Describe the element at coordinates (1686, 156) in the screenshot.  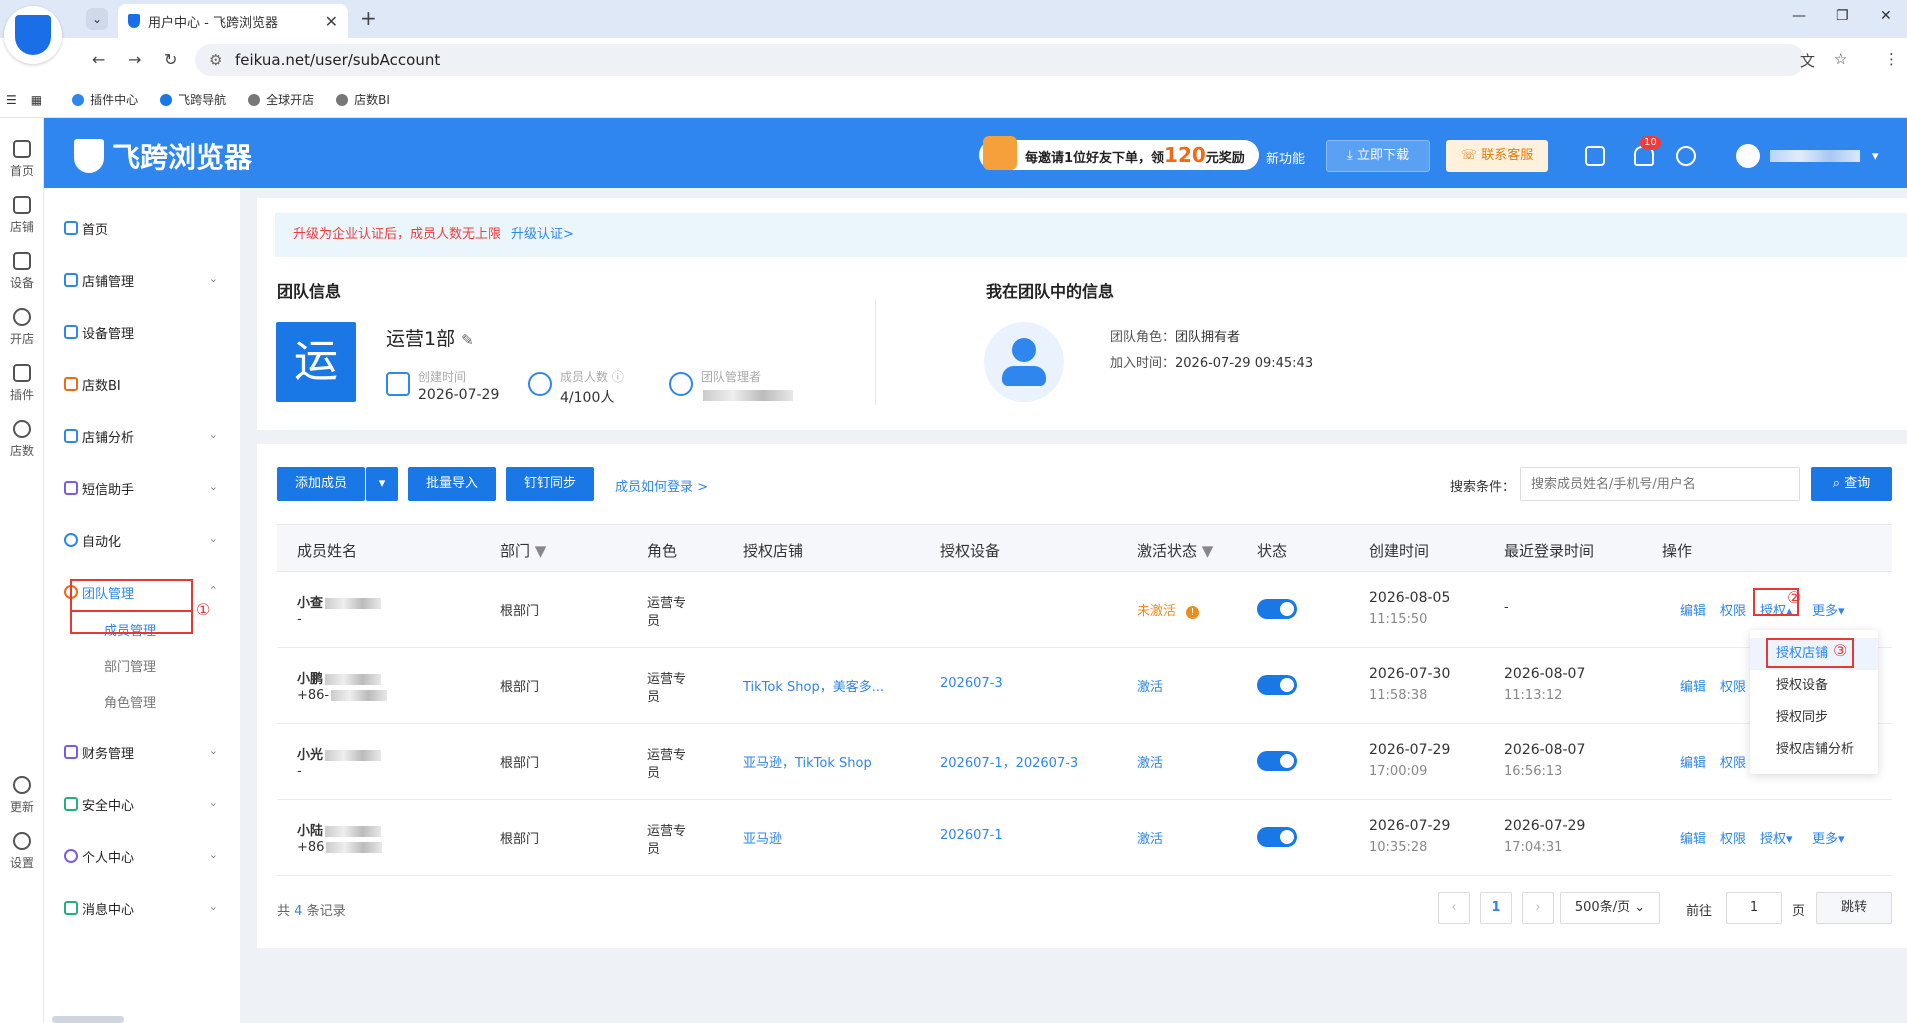
I see `help-icon` at that location.